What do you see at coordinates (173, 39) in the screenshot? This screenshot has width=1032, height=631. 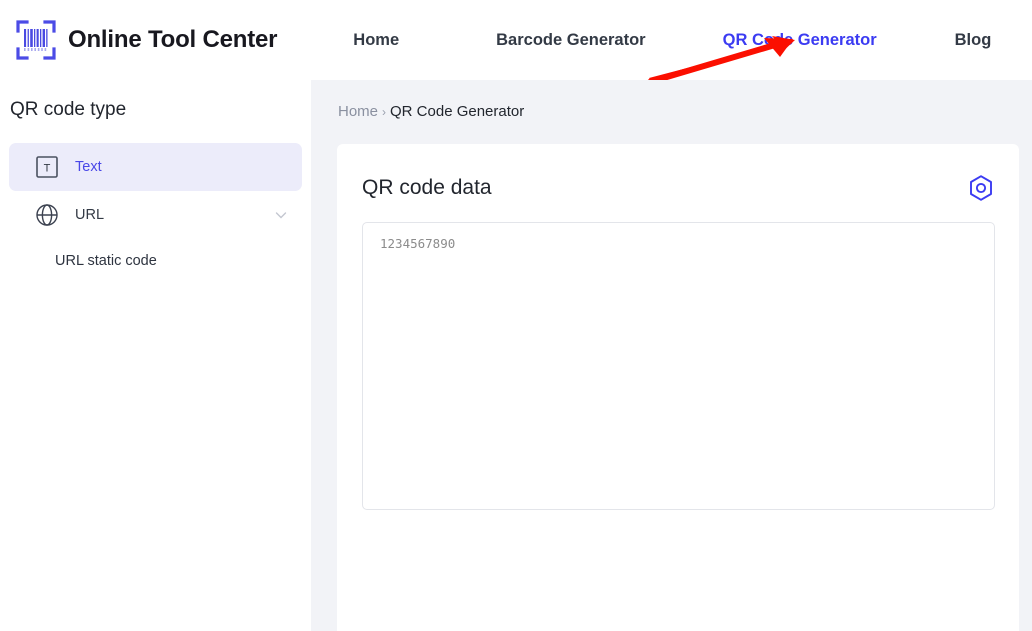 I see `logo-text: Online Tool Center` at bounding box center [173, 39].